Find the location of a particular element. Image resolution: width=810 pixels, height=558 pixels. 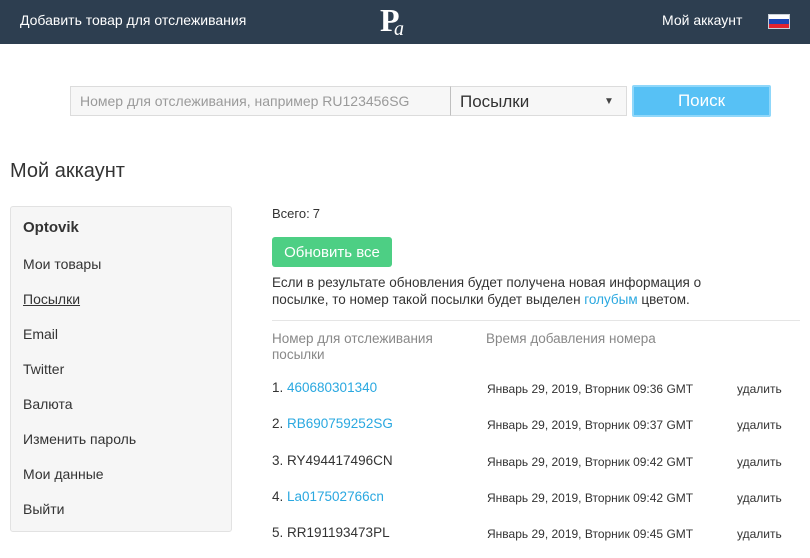

page-title: Мой аккаунт is located at coordinates (67, 171).